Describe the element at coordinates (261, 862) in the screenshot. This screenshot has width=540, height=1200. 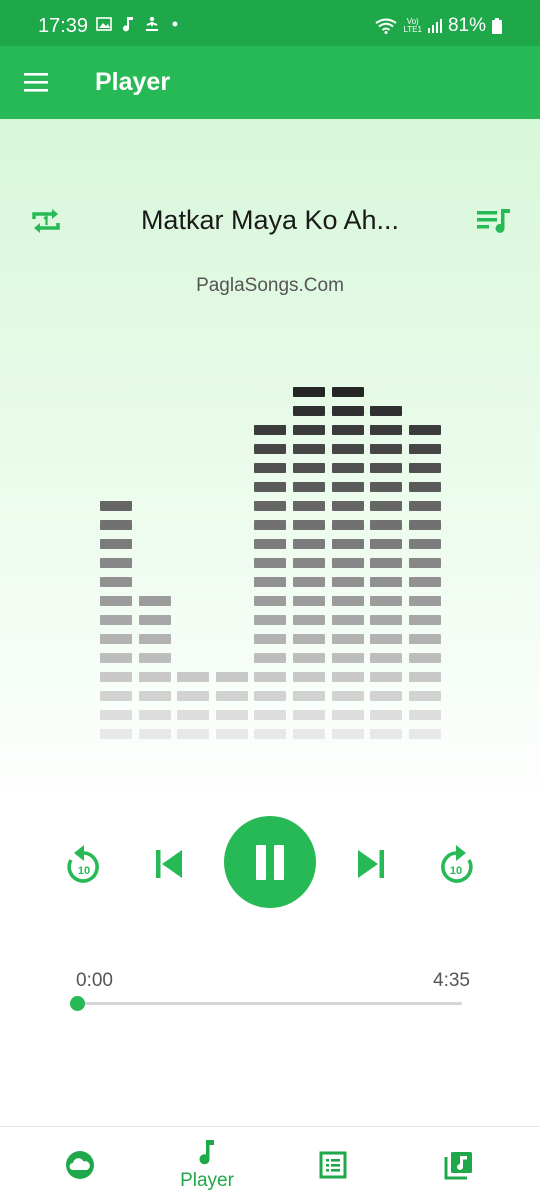
I see `pause-icon-bar-left` at that location.